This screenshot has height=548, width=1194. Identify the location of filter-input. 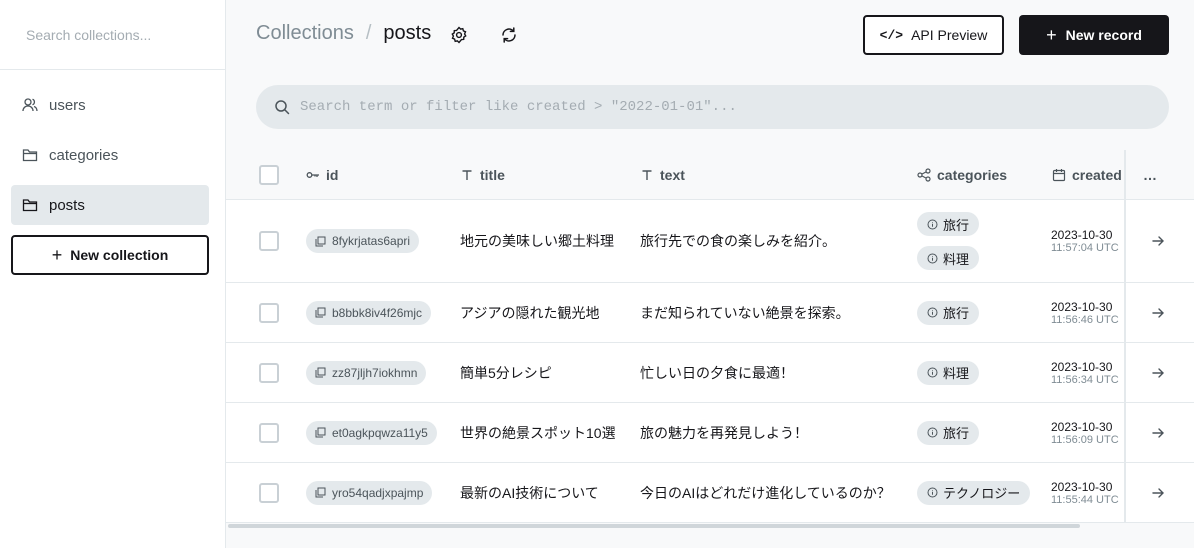
(710, 107).